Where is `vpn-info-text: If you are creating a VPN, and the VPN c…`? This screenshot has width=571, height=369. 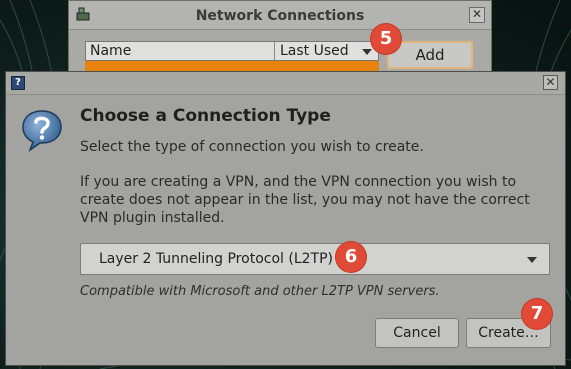
vpn-info-text: If you are creating a VPN, and the VPN c… is located at coordinates (305, 200).